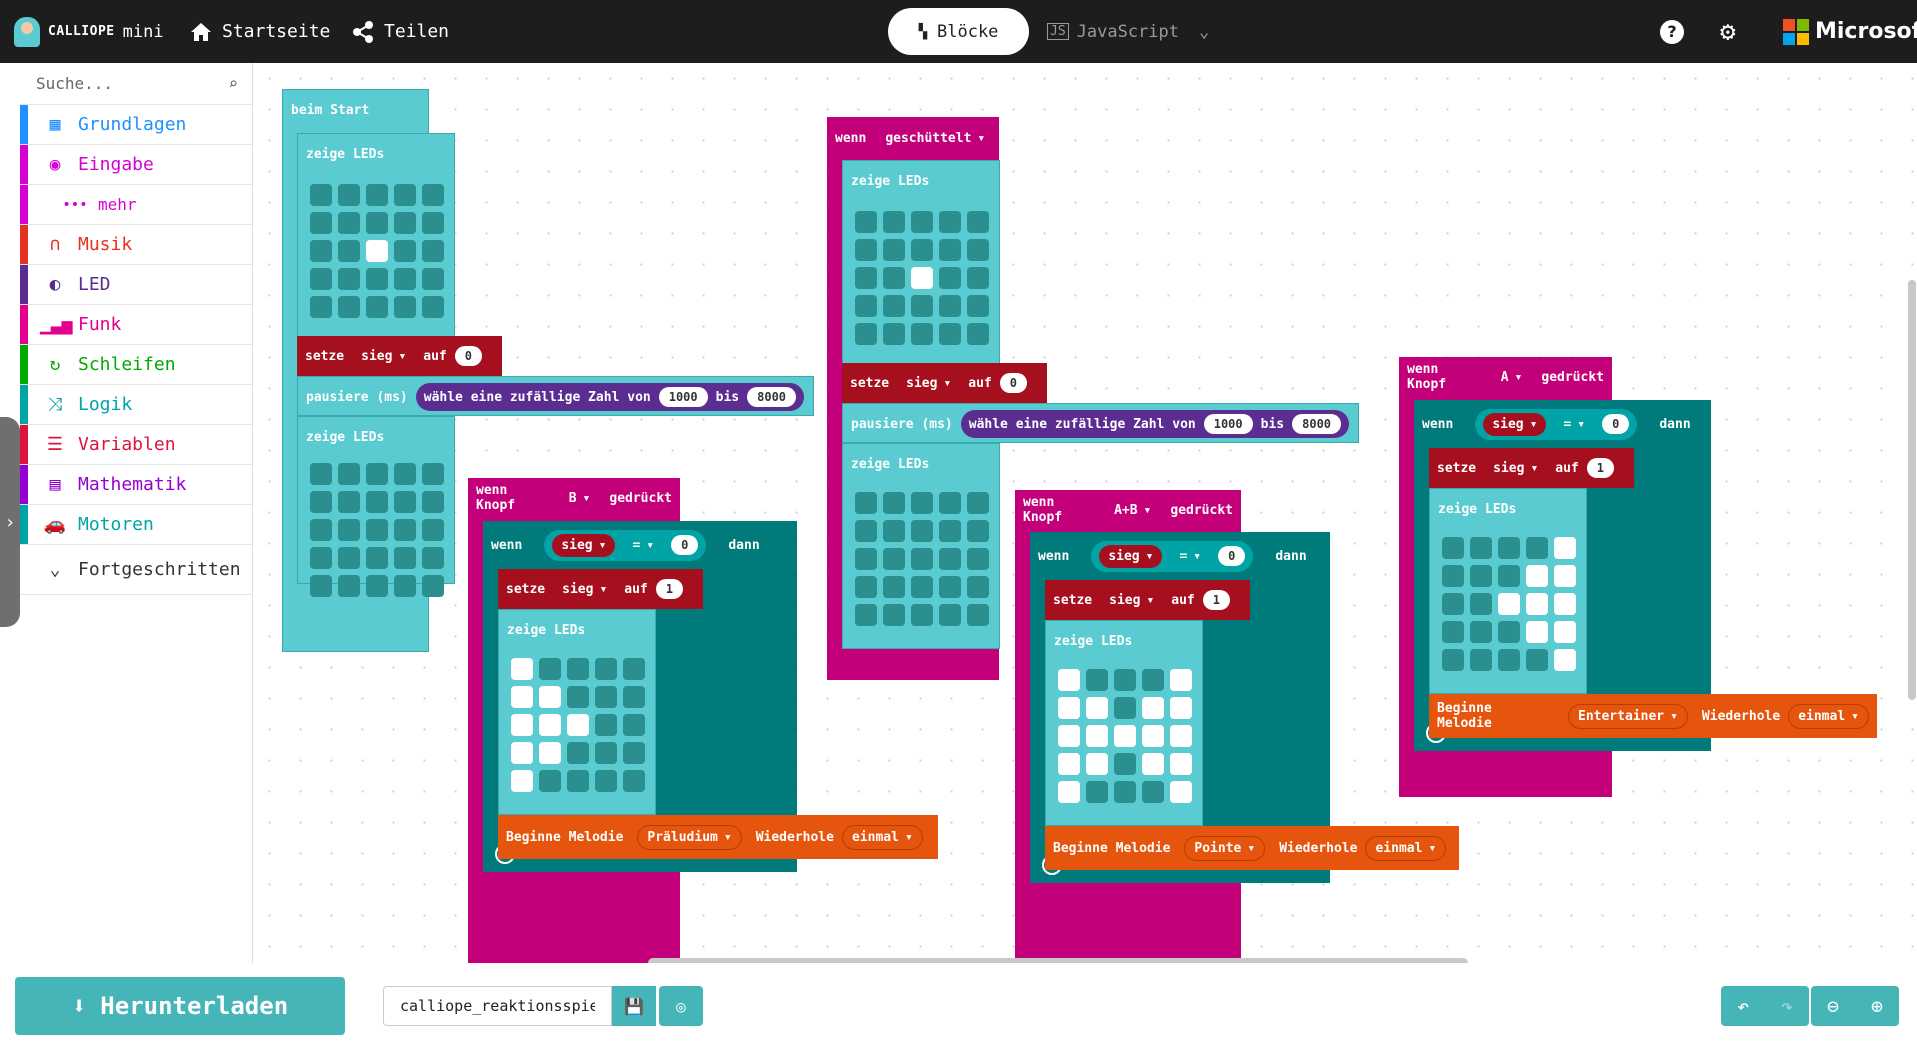  Describe the element at coordinates (1190, 556) in the screenshot. I see `operator-dropdown: = ▾` at that location.